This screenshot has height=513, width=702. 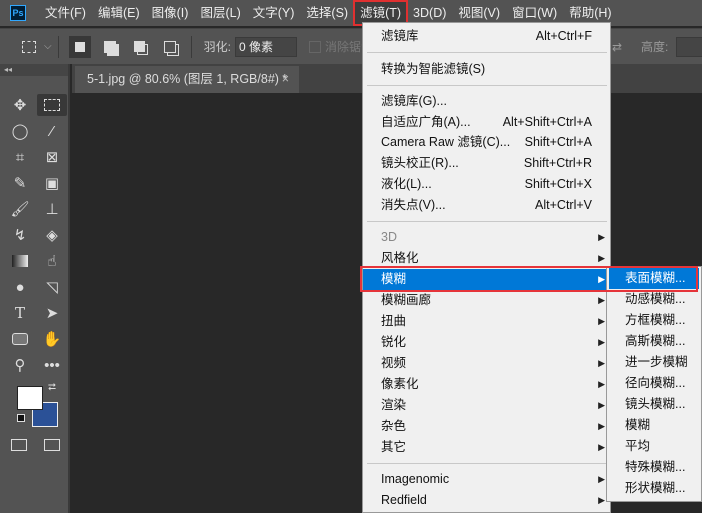 I want to click on menu-item-distort: 扭曲 ▶, so click(x=486, y=321).